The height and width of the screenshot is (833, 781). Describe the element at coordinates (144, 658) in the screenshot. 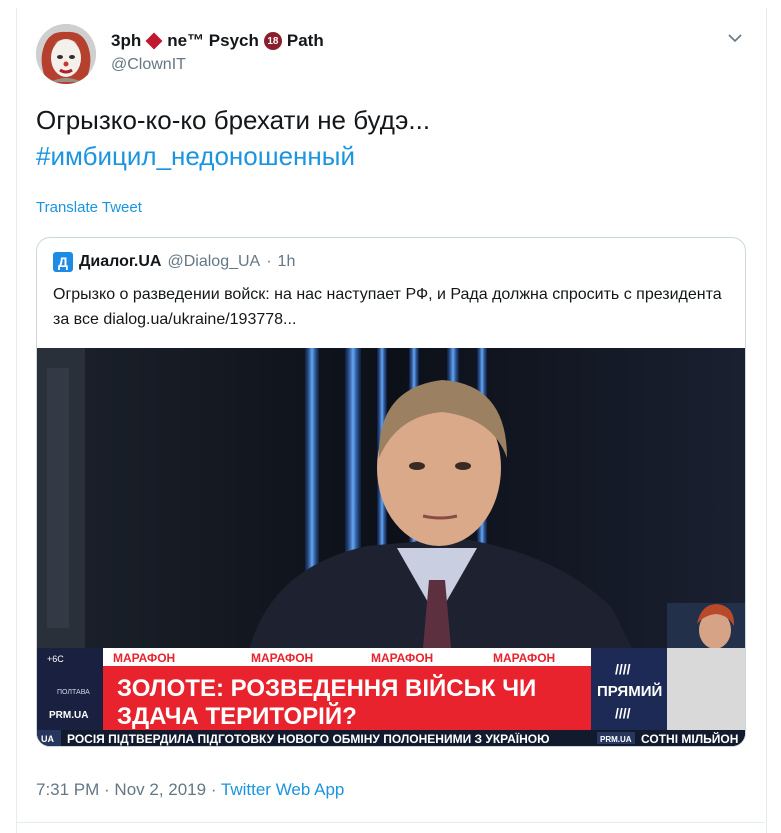

I see `marathon-label-1: МАРАФОН` at that location.